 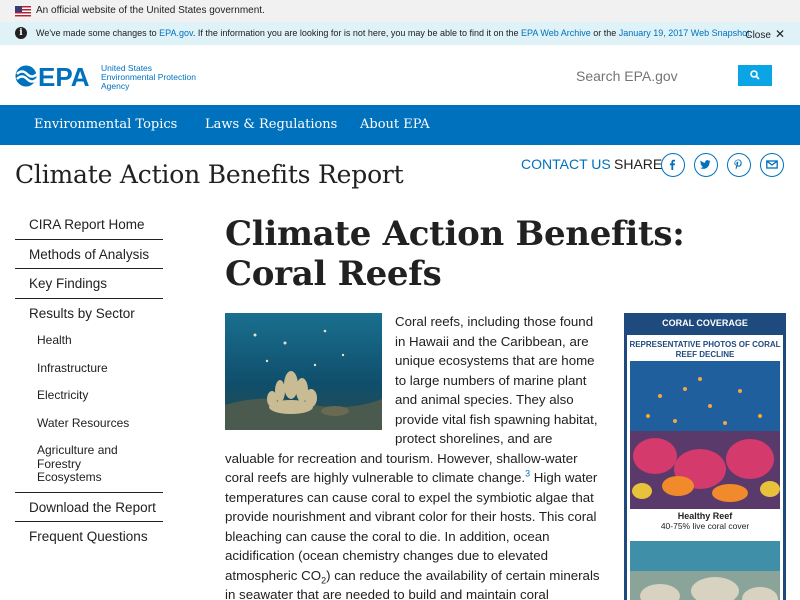 What do you see at coordinates (779, 34) in the screenshot?
I see `close-icon: ✕` at bounding box center [779, 34].